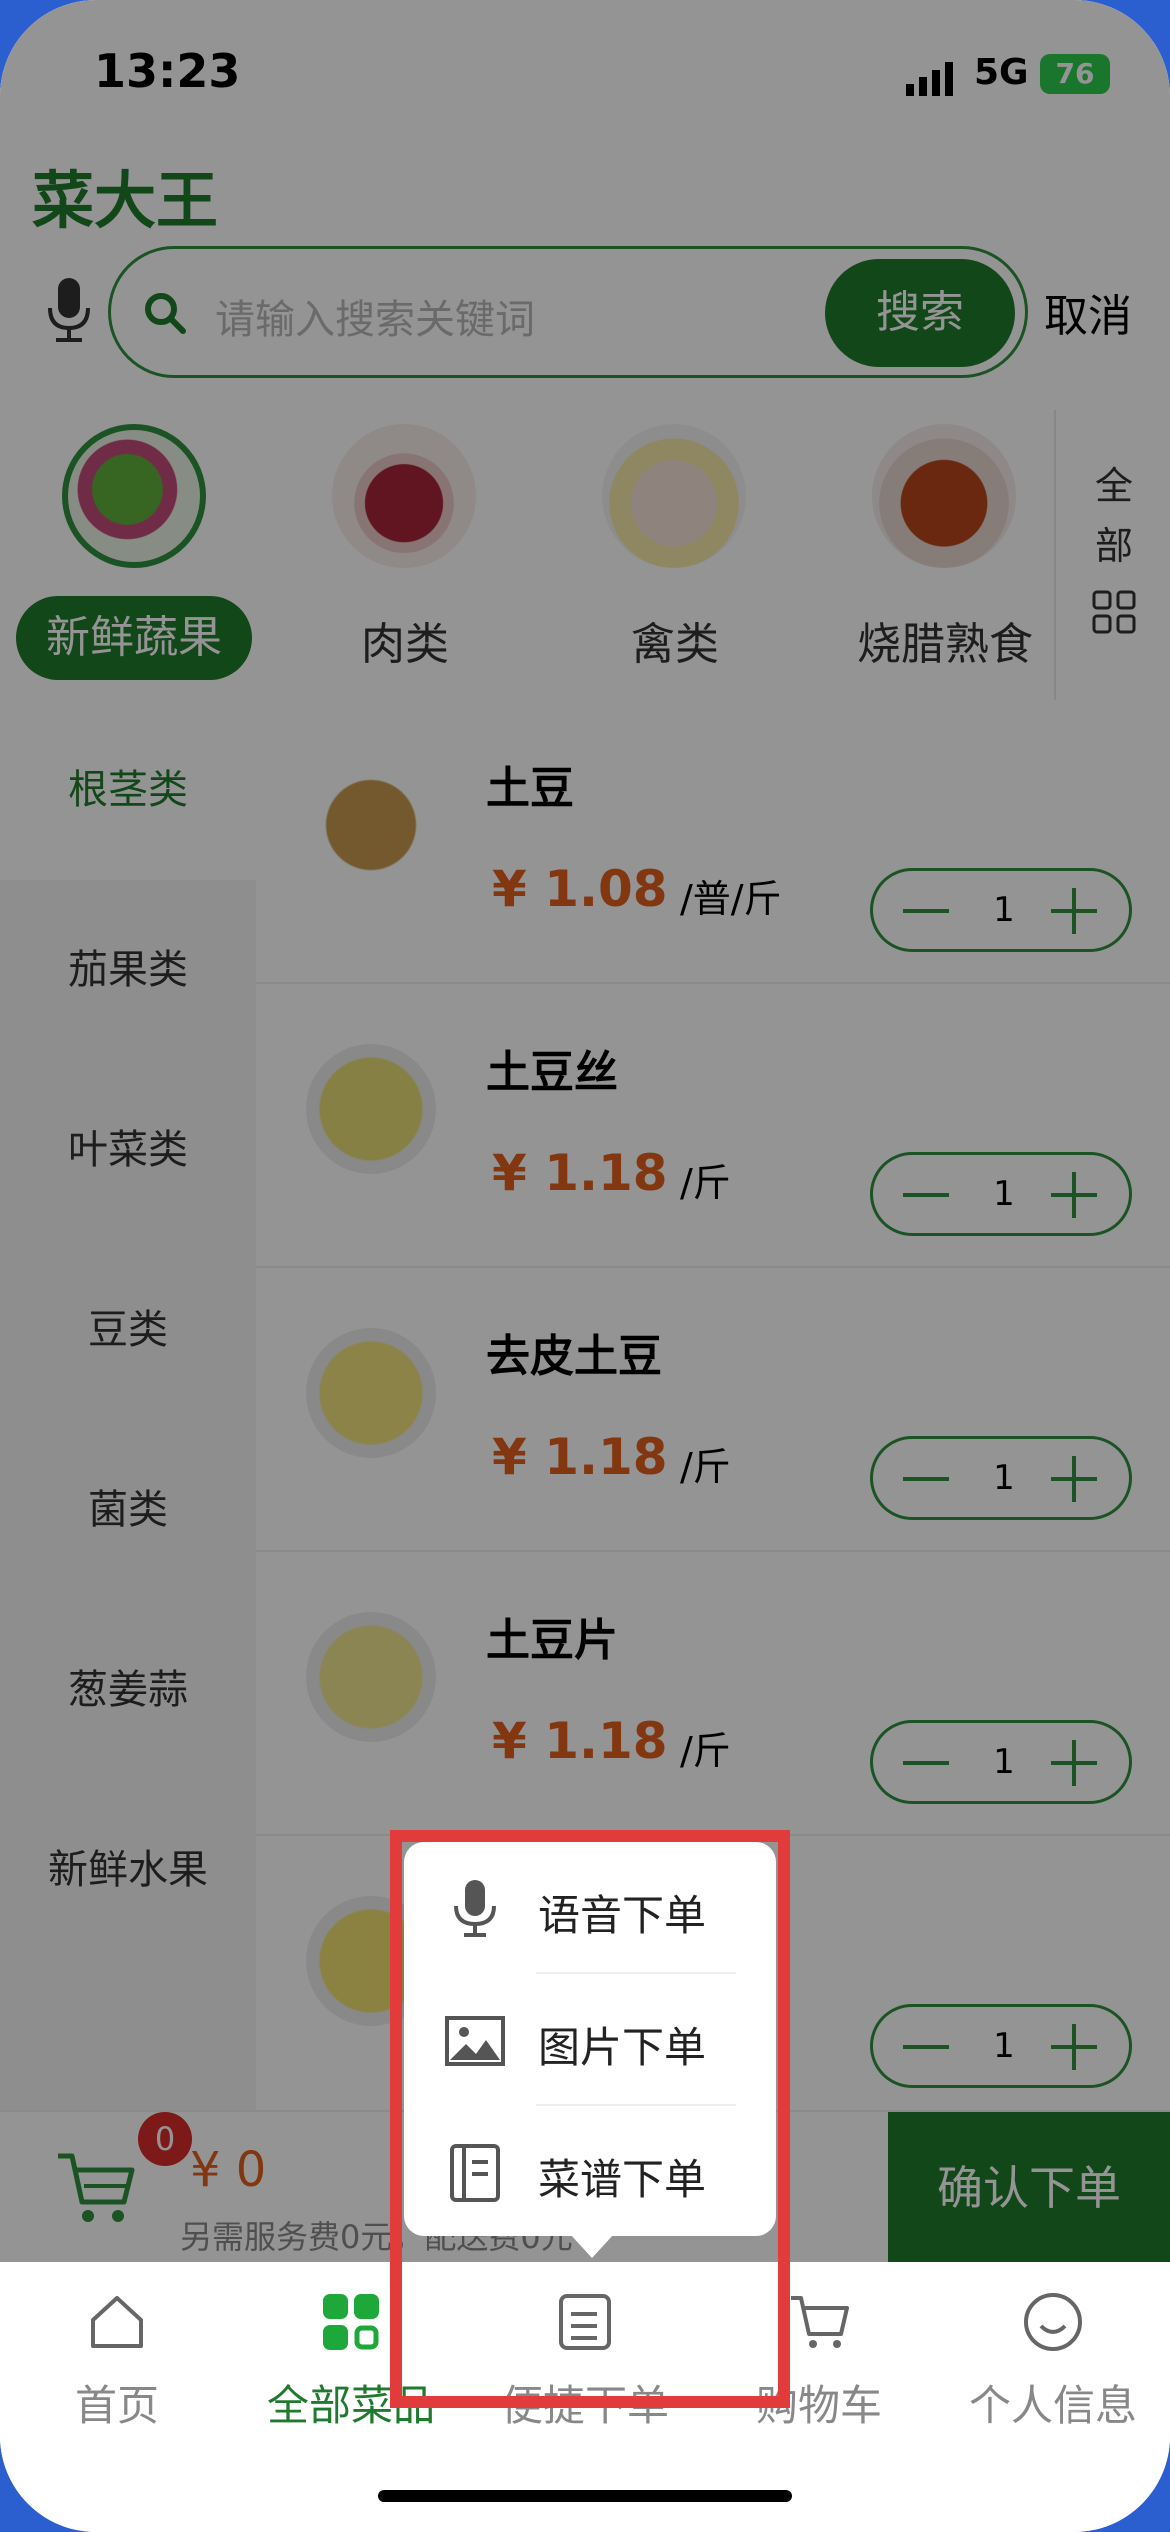 Image resolution: width=1170 pixels, height=2532 pixels. I want to click on home-icon, so click(117, 2322).